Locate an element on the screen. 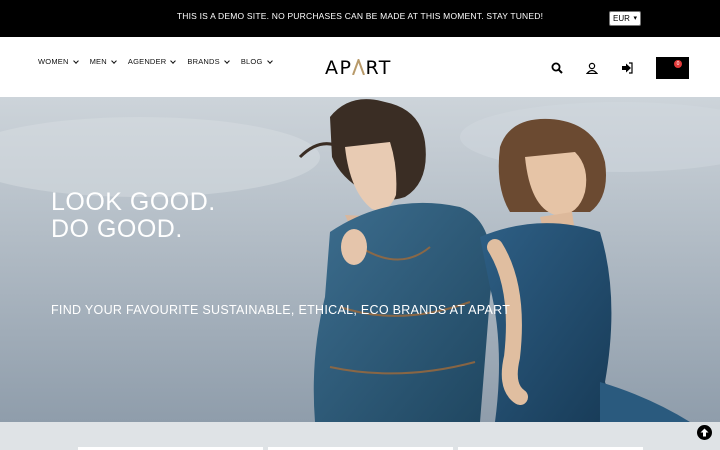  nav-label: MEN is located at coordinates (98, 61).